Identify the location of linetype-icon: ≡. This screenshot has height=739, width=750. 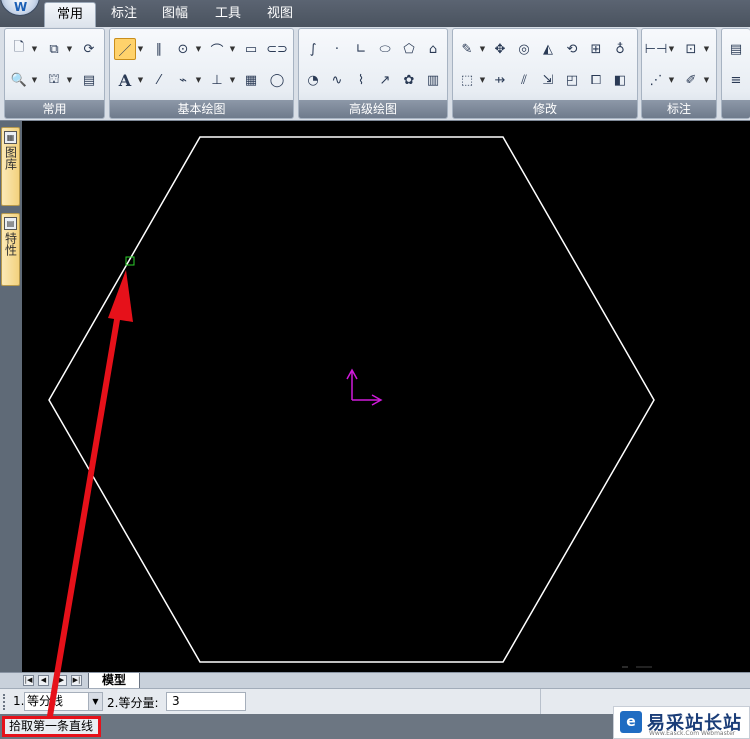
(736, 80).